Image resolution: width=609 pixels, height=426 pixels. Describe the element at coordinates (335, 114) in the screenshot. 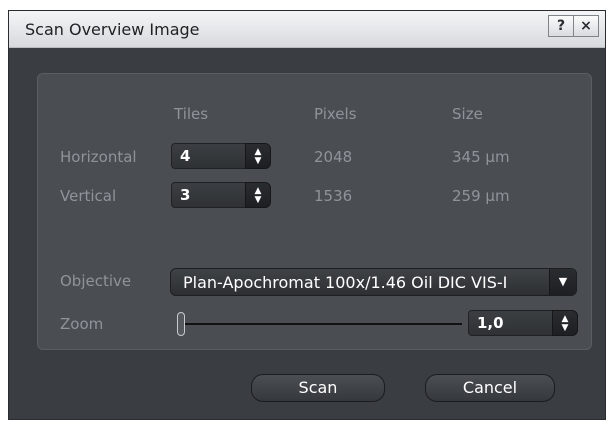

I see `pixels-header: Pixels` at that location.